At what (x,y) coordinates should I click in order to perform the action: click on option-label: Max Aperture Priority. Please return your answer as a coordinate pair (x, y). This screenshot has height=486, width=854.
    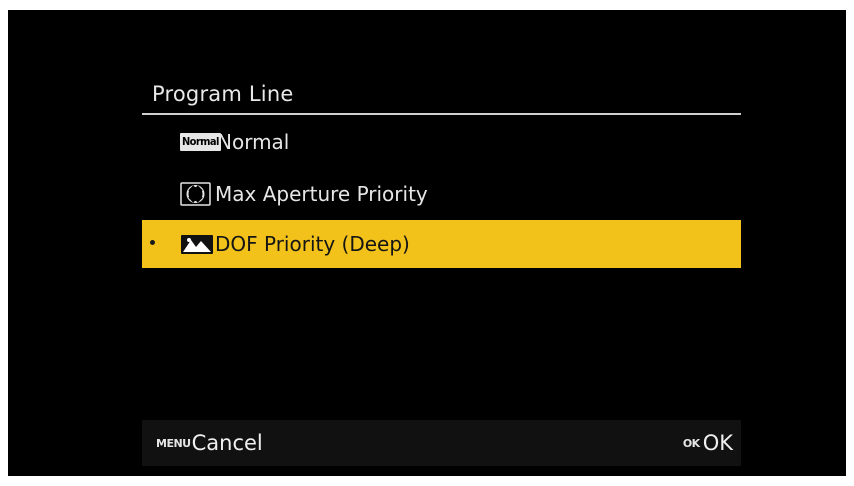
    Looking at the image, I should click on (321, 194).